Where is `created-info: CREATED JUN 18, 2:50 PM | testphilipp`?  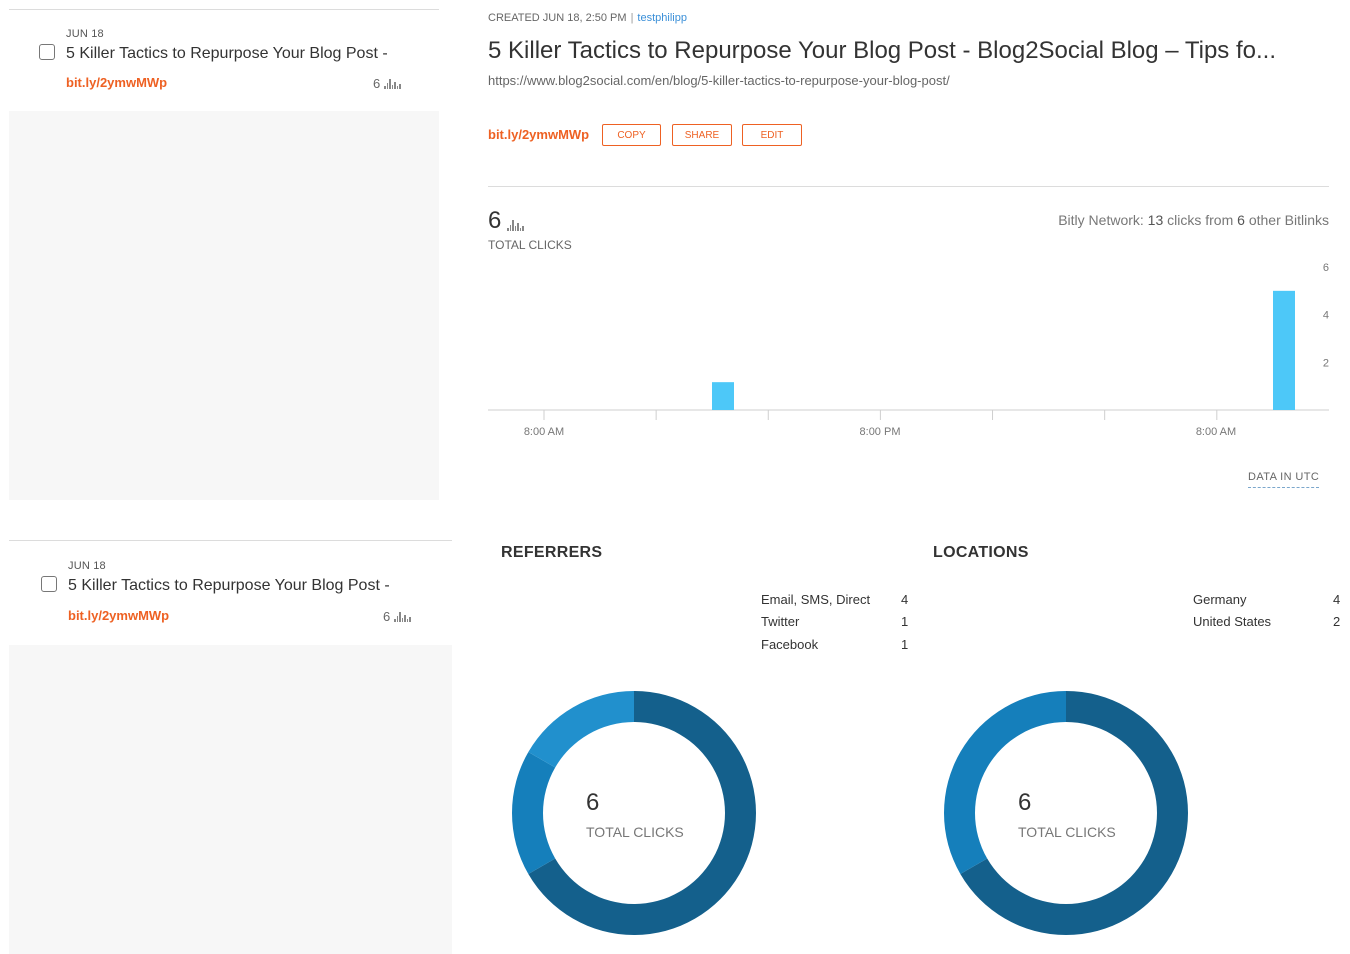 created-info: CREATED JUN 18, 2:50 PM | testphilipp is located at coordinates (587, 18).